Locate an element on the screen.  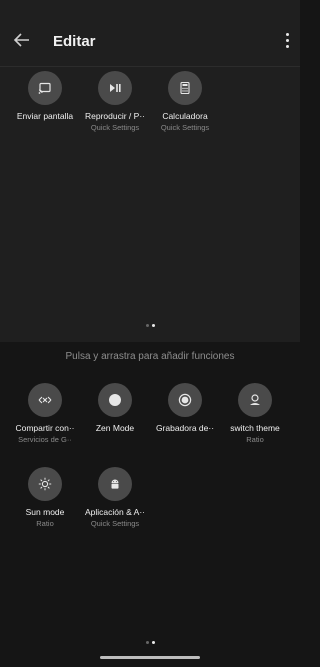
back-button is located at coordinates (22, 40).